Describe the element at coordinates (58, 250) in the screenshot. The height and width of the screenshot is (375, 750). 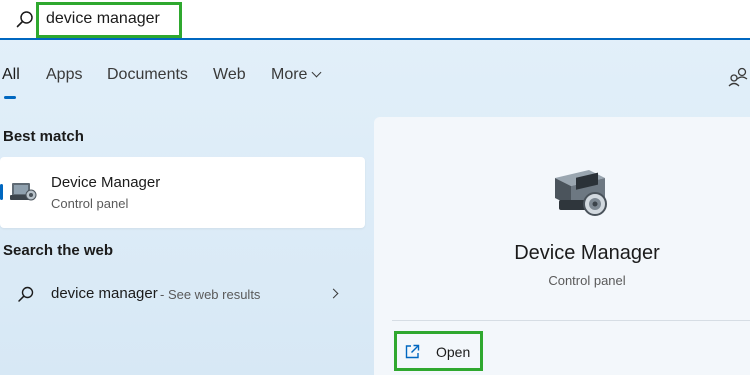
I see `search-web-heading: Search the web` at that location.